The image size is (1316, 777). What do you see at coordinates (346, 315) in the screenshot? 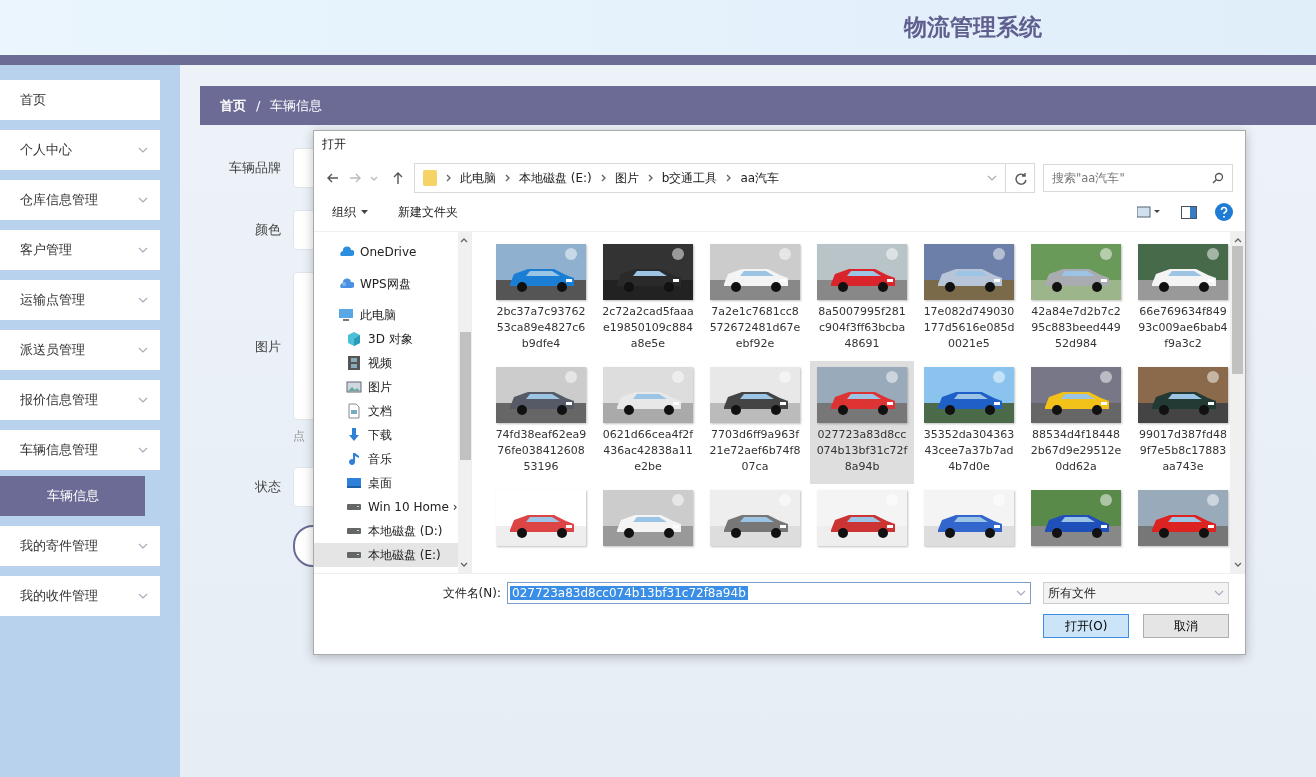
I see `monitor-icon` at bounding box center [346, 315].